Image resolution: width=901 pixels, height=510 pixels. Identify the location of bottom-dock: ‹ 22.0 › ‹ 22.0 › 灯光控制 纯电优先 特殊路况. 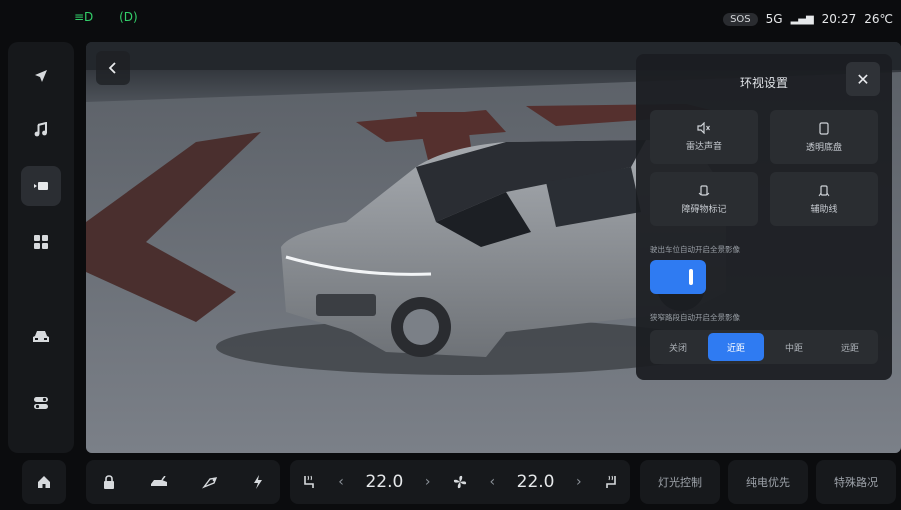
(450, 485).